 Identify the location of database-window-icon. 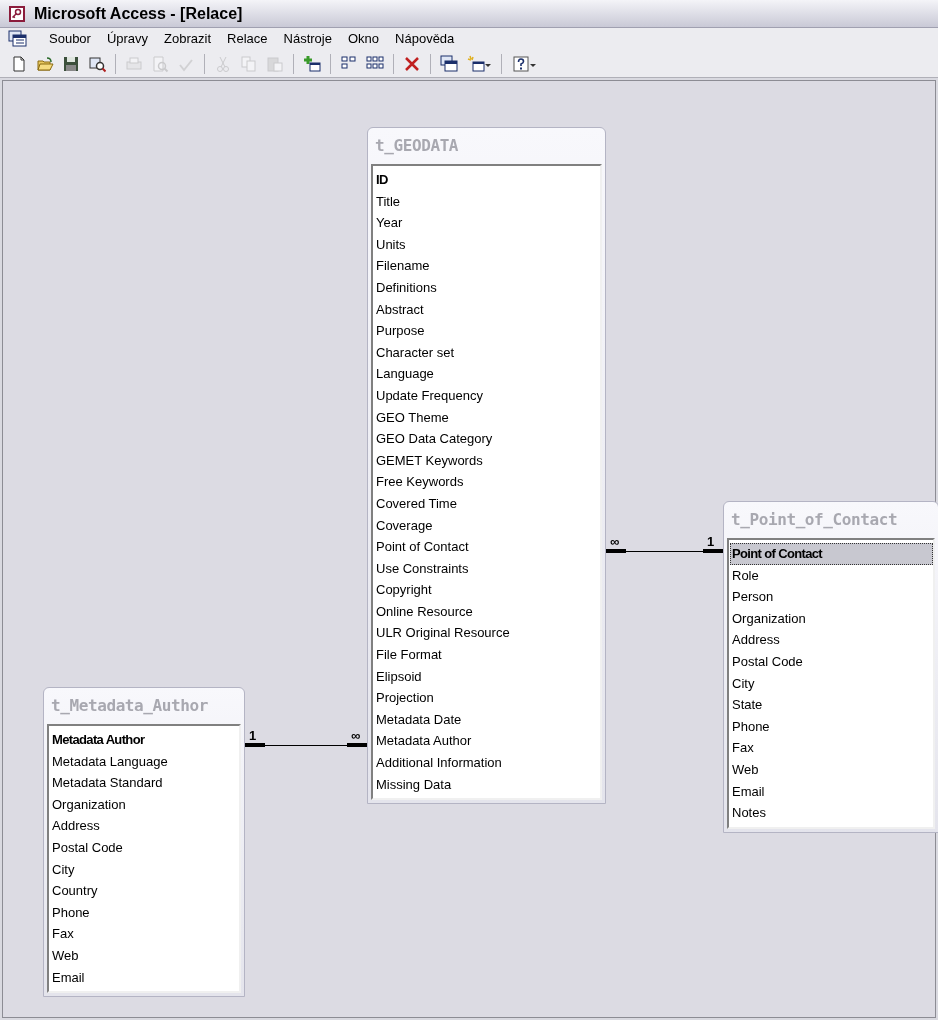
(18, 39).